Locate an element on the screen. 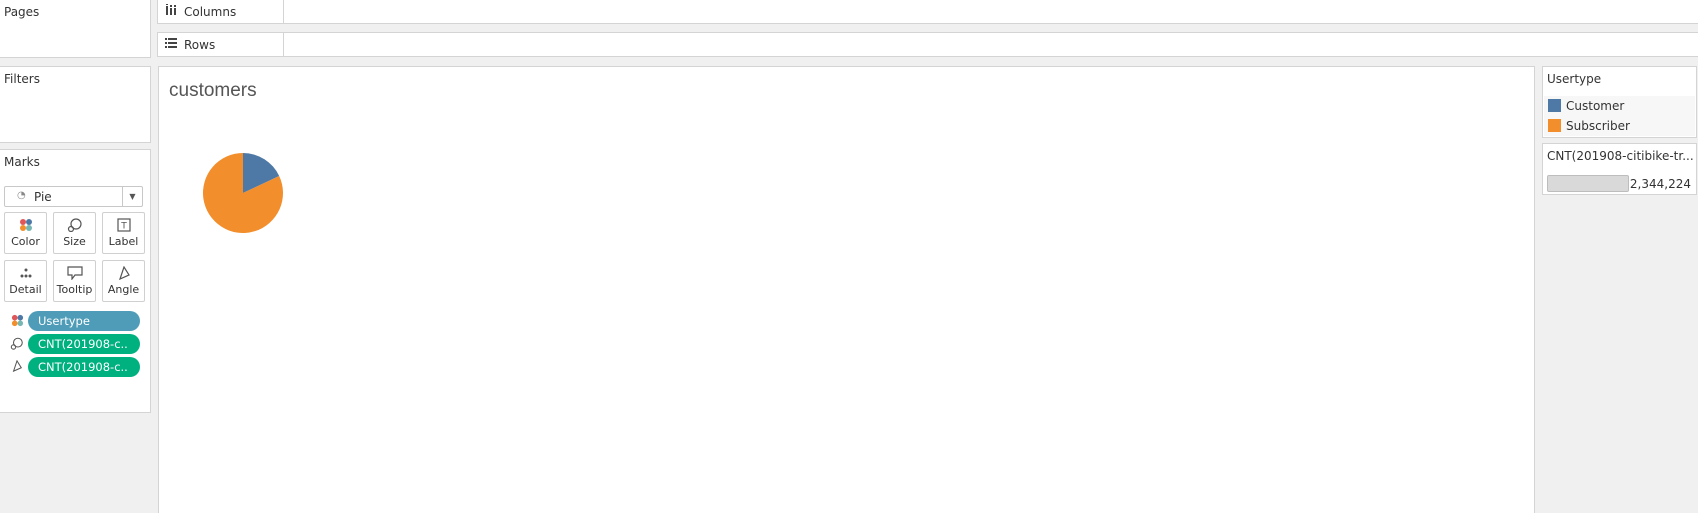 This screenshot has width=1698, height=513. legend-label: Customer is located at coordinates (1595, 106).